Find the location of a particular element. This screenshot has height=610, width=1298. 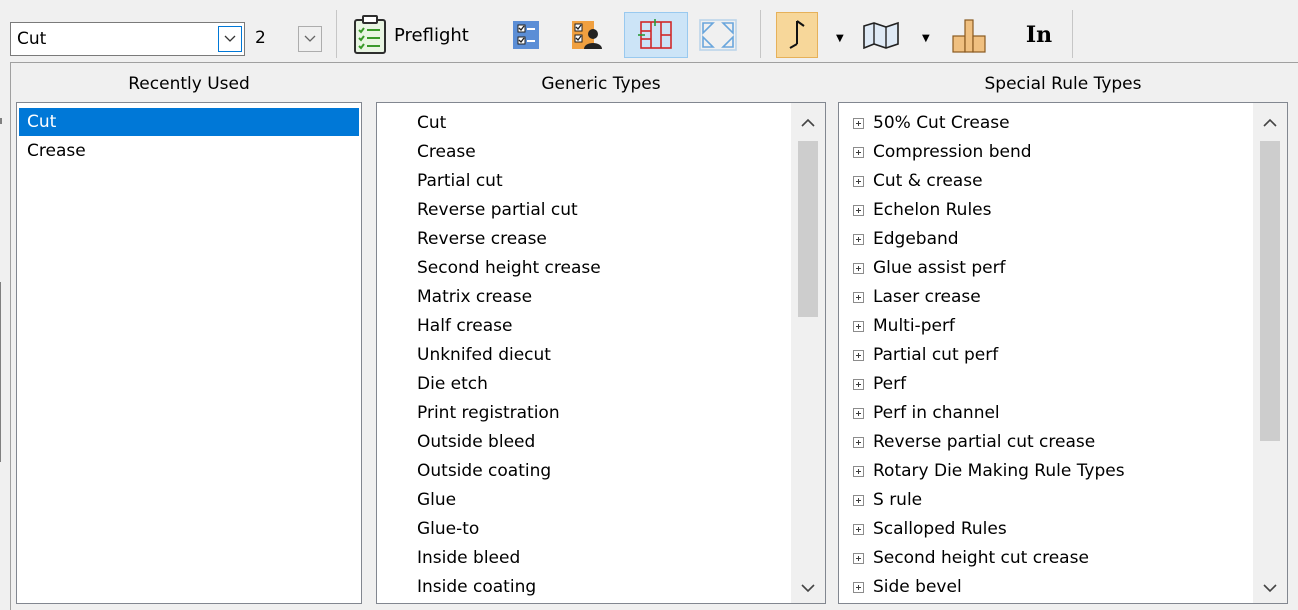

tree-node-label: Rotary Die Making Rule Types is located at coordinates (999, 471).